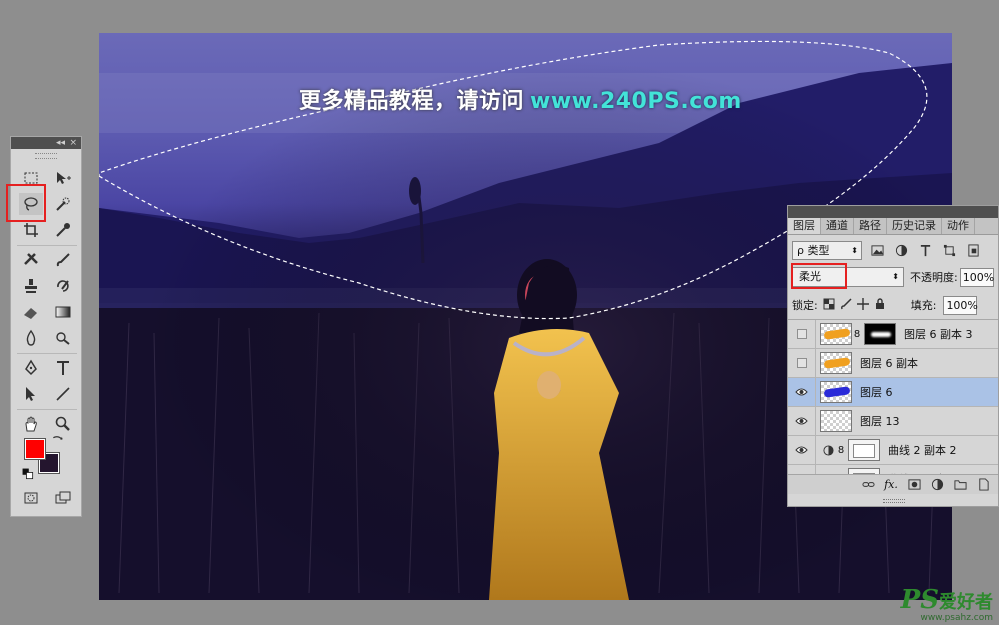  I want to click on logo-text: 爱好者, so click(966, 602).